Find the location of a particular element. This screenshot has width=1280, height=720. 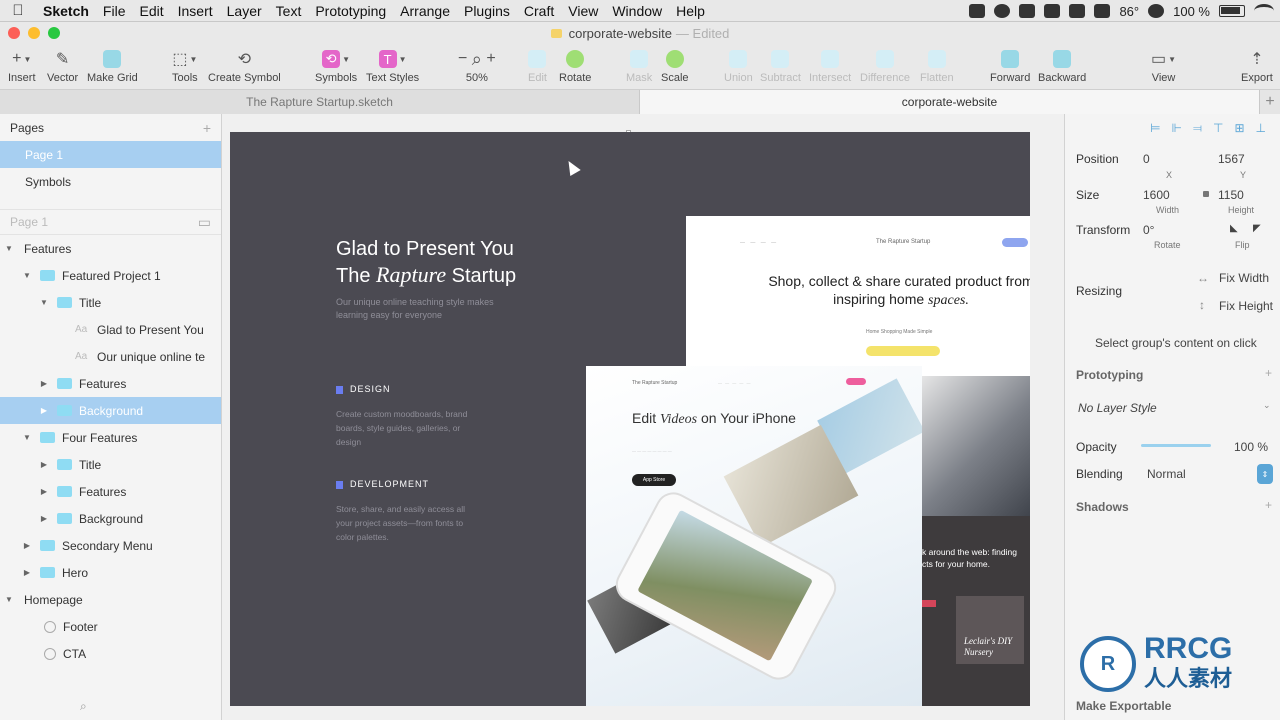

close-window-button is located at coordinates (14, 33).